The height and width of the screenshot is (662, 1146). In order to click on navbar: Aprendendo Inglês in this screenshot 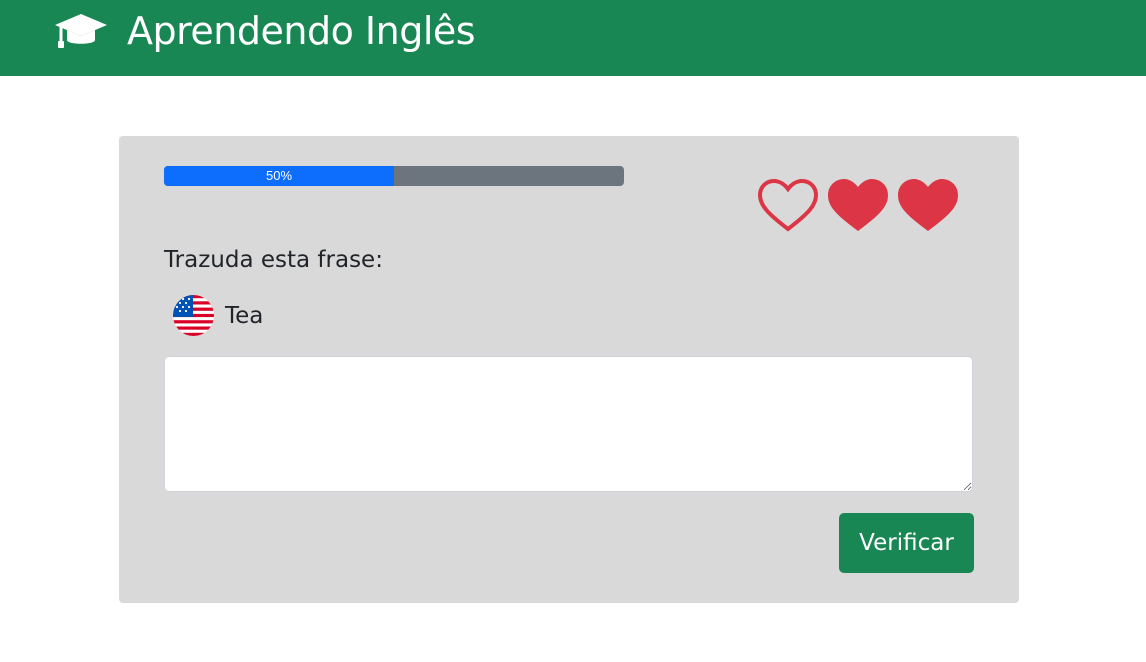, I will do `click(573, 38)`.